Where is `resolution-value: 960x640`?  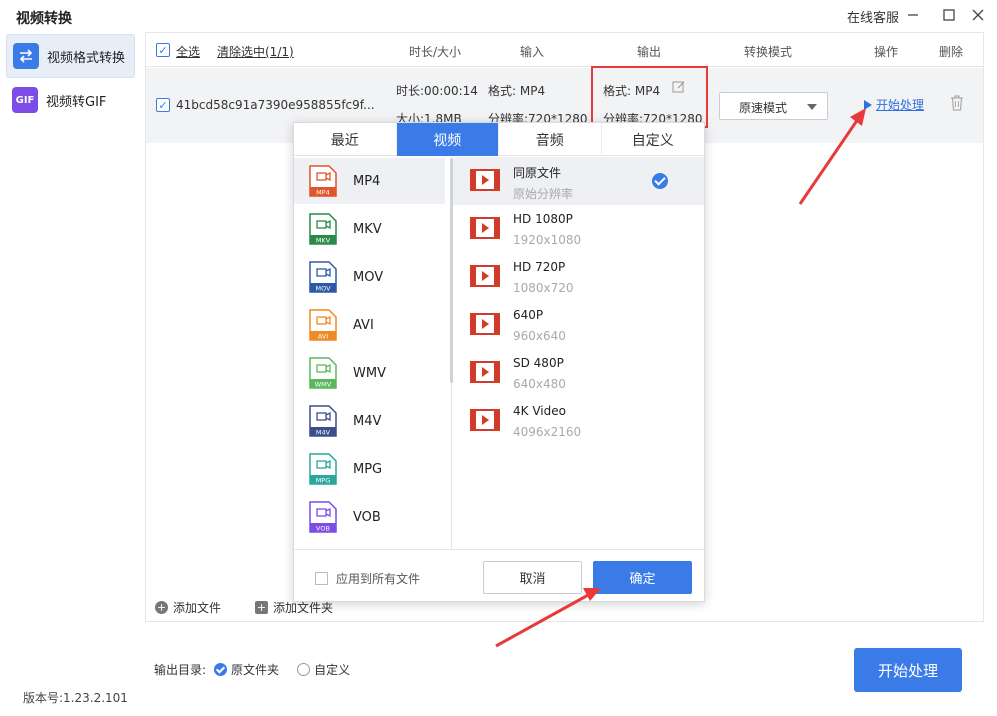
resolution-value: 960x640 is located at coordinates (539, 336).